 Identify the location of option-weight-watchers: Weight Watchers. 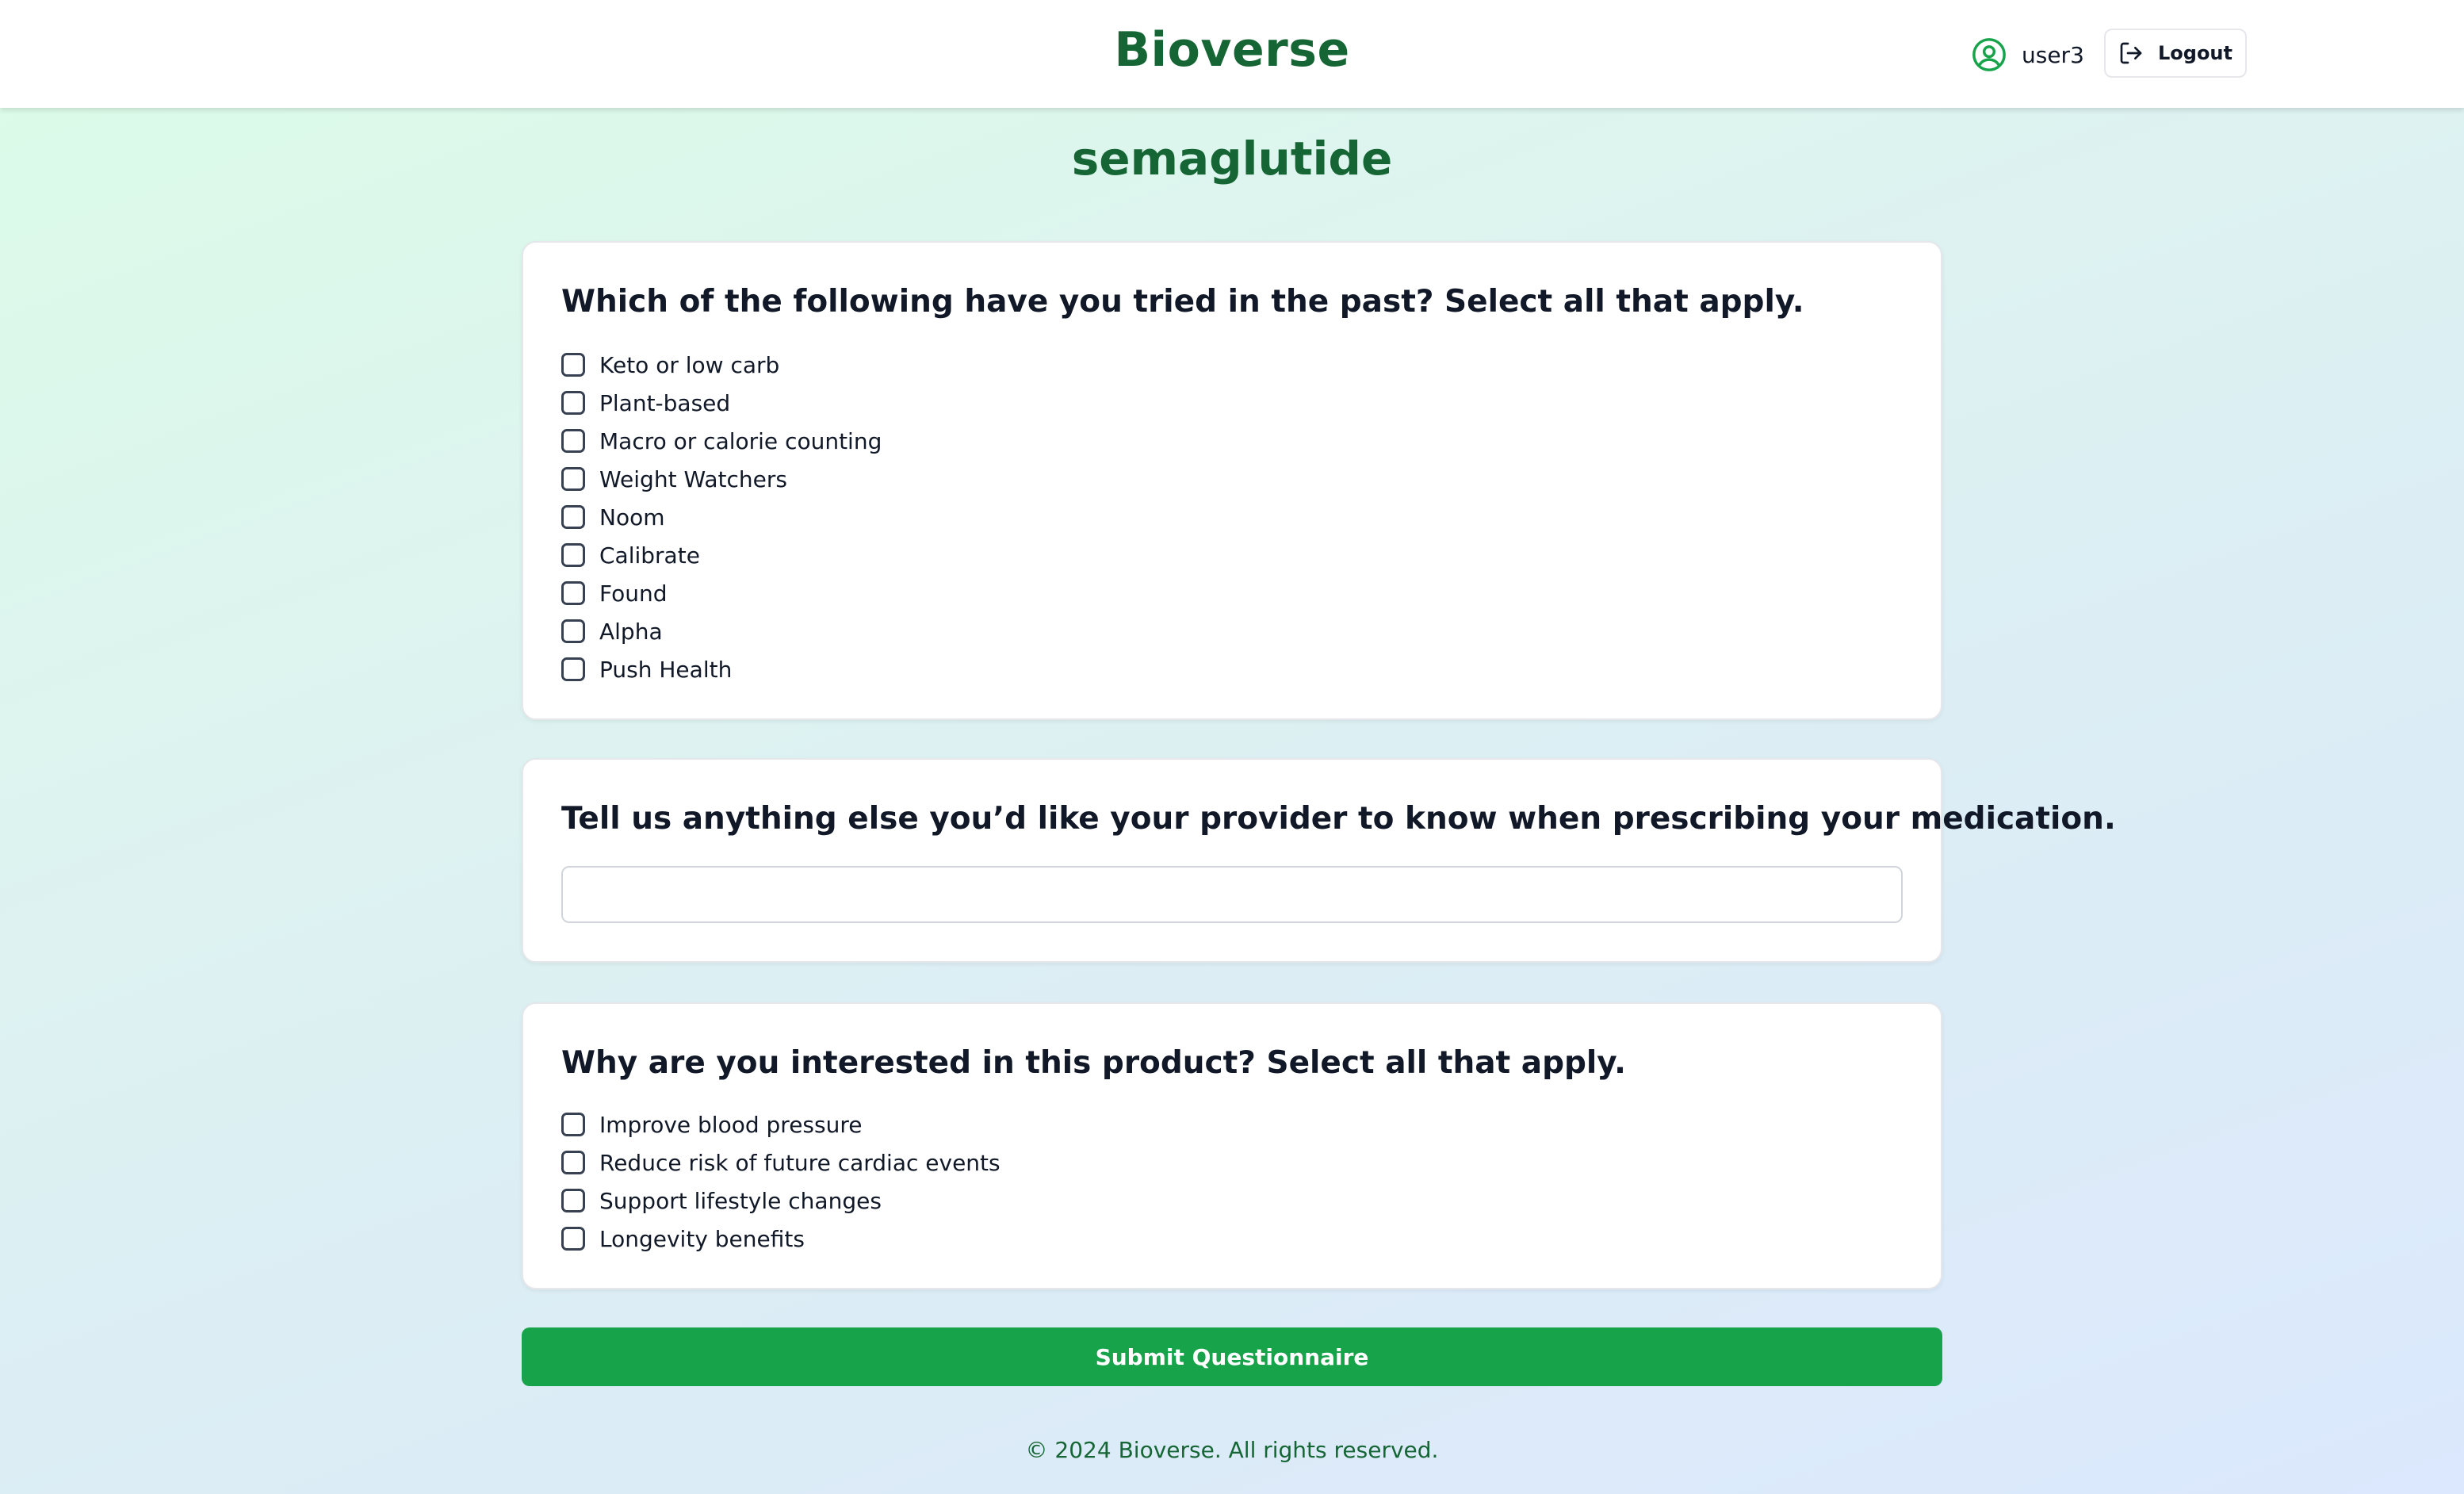
(722, 479).